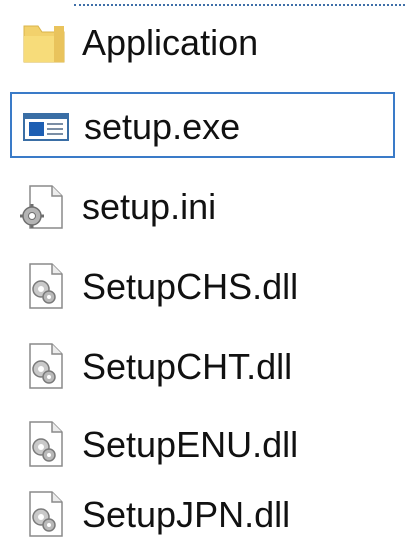 The height and width of the screenshot is (550, 405). What do you see at coordinates (170, 42) in the screenshot?
I see `file-name: Application` at bounding box center [170, 42].